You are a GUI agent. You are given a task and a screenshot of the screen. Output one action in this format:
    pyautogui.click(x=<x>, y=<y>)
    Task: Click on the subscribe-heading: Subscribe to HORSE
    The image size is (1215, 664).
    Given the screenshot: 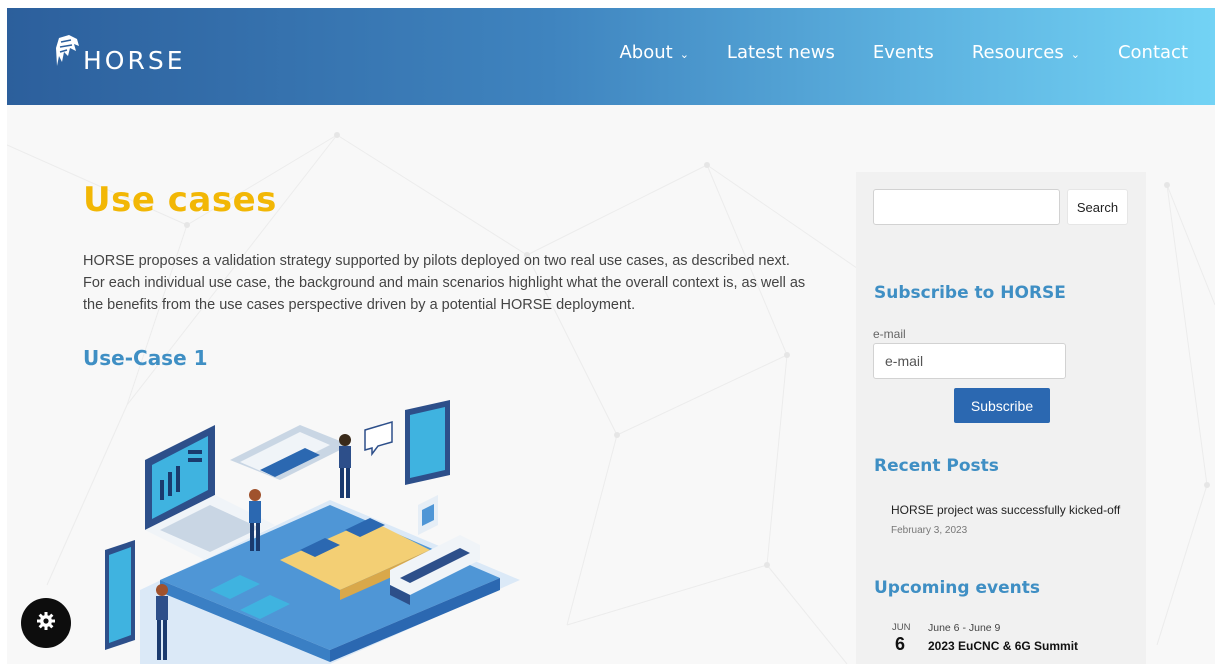 What is the action you would take?
    pyautogui.click(x=970, y=293)
    